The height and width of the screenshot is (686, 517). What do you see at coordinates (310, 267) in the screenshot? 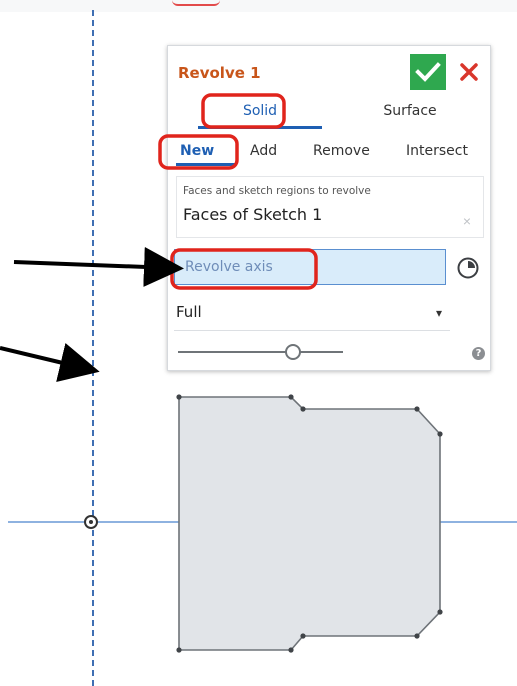
I see `revolve-axis-input` at bounding box center [310, 267].